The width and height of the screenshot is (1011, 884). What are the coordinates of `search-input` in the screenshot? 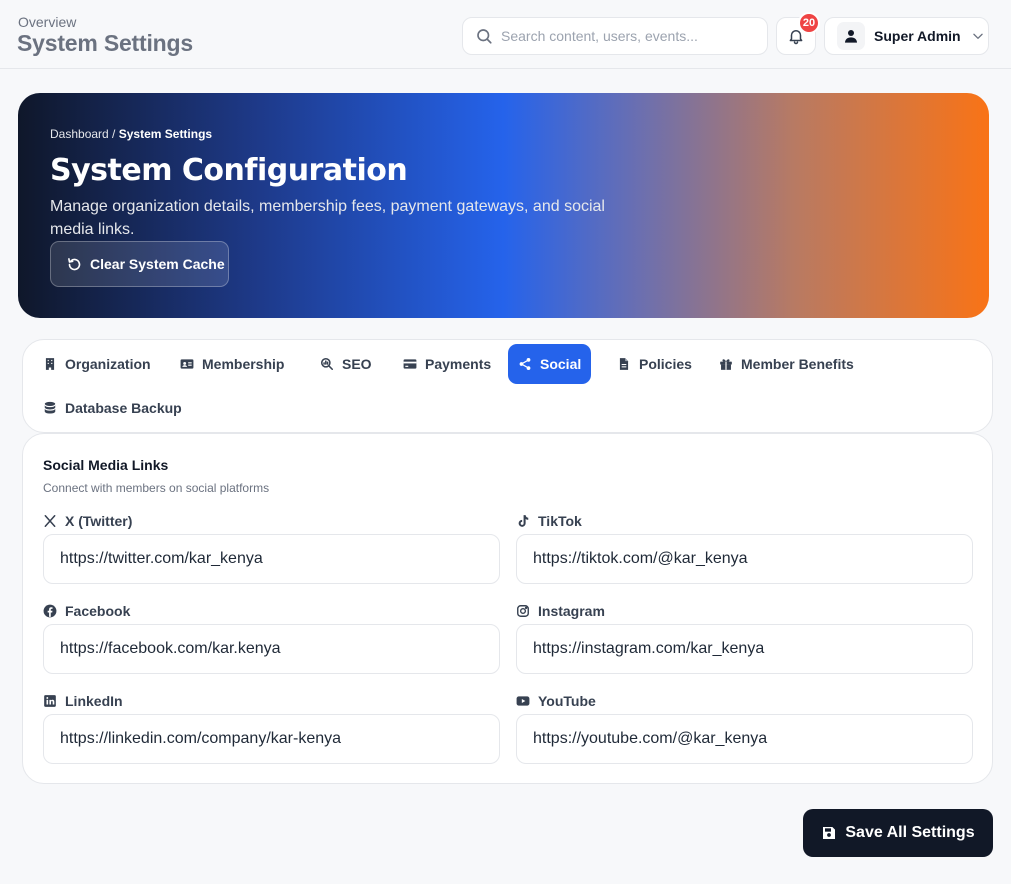 It's located at (631, 36).